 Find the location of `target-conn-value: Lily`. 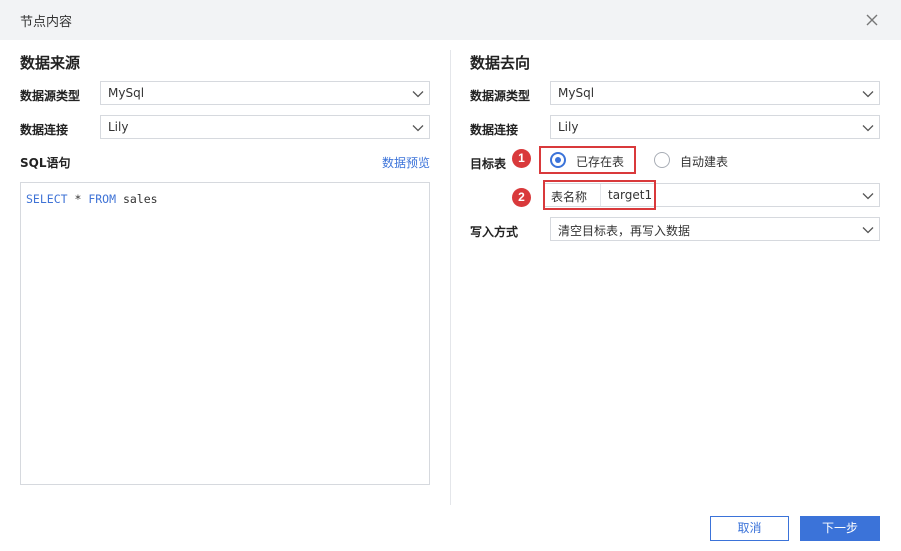

target-conn-value: Lily is located at coordinates (568, 127).